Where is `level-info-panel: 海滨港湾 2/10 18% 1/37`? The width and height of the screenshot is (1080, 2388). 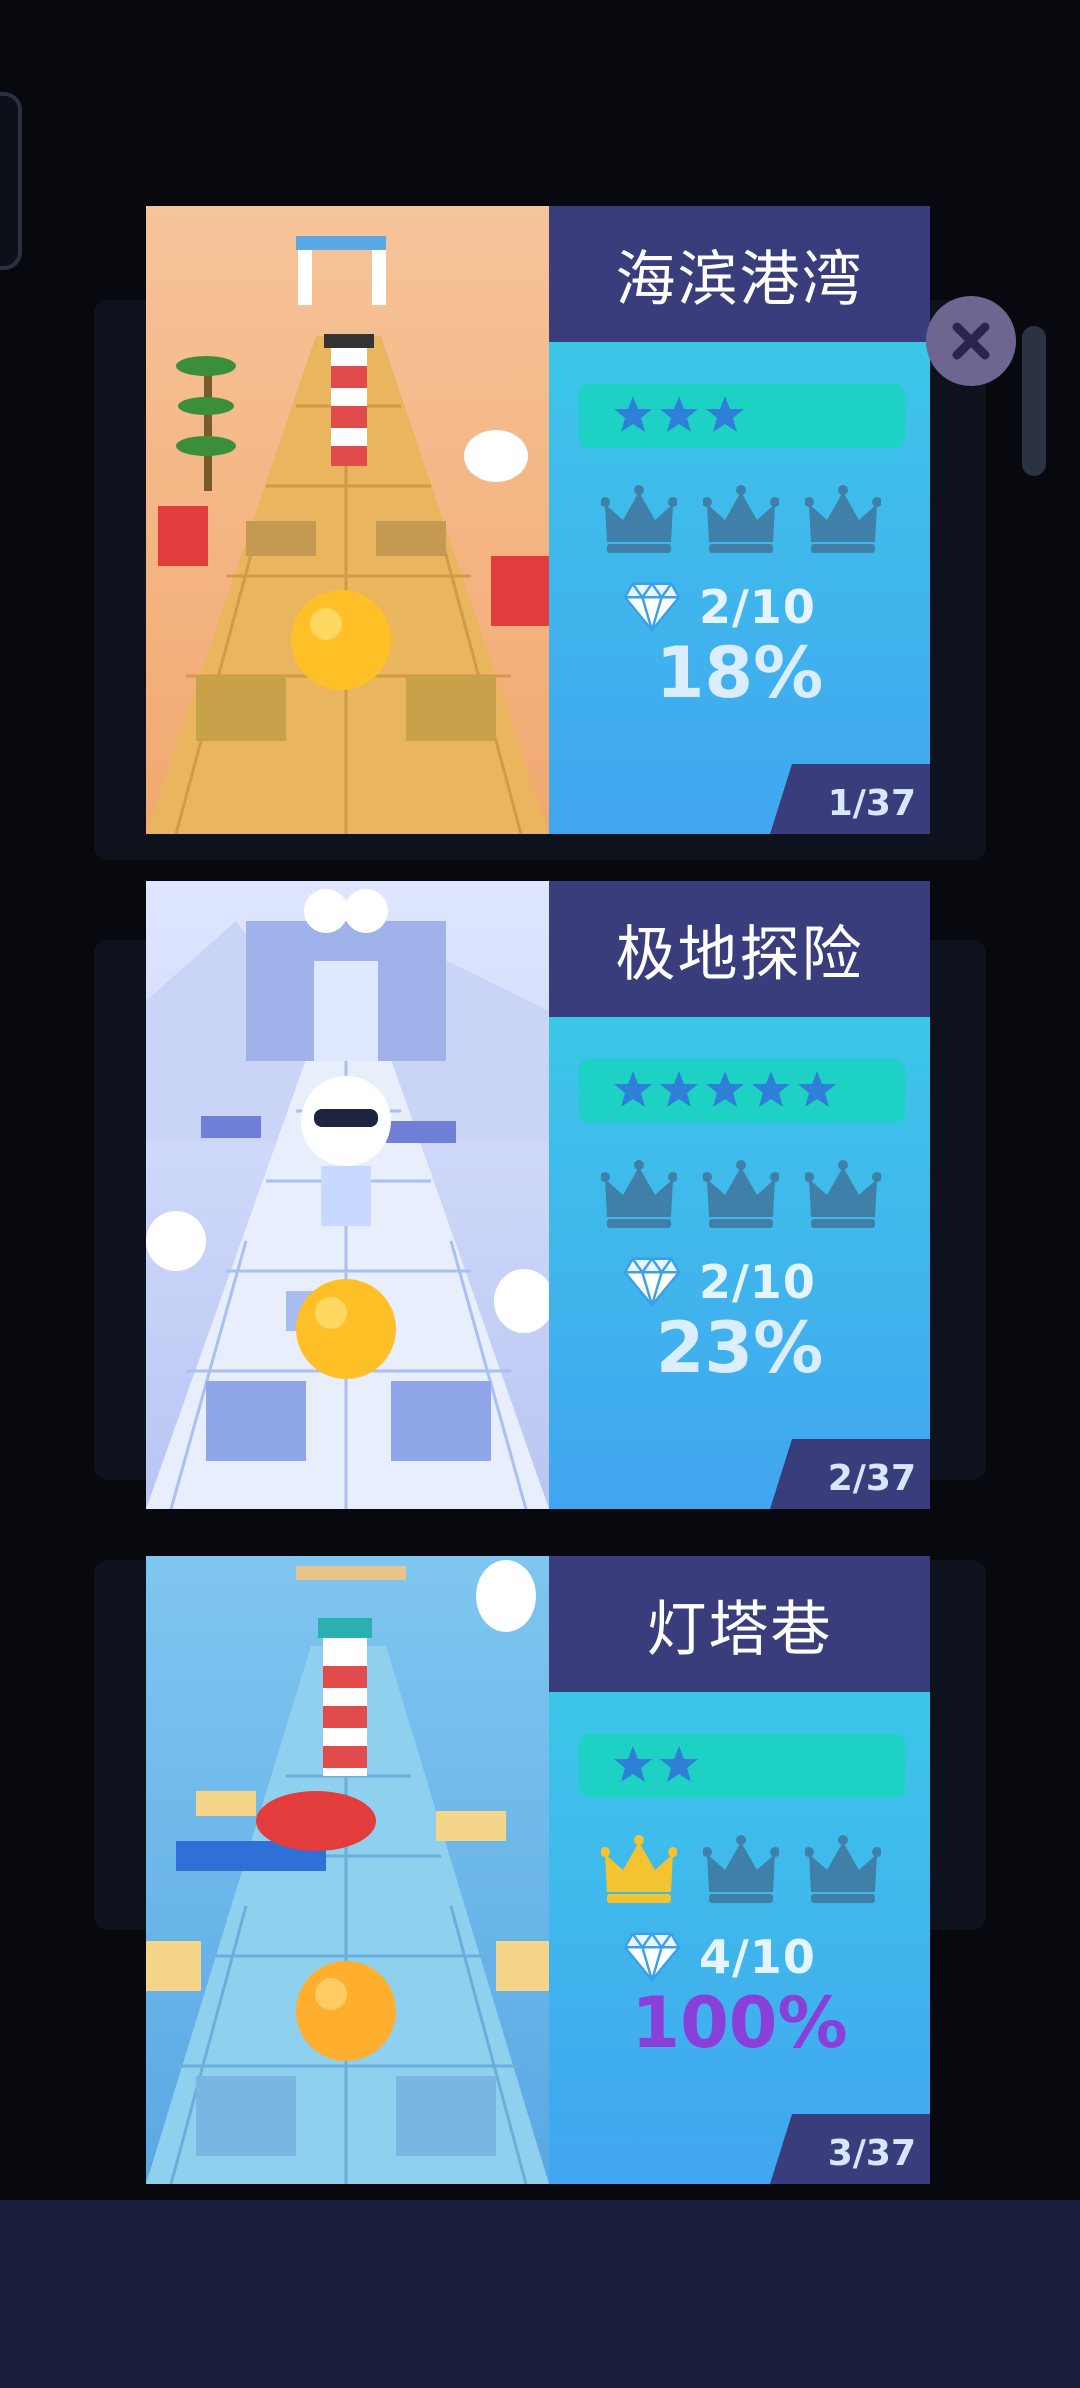
level-info-panel: 海滨港湾 2/10 18% 1/37 is located at coordinates (739, 520).